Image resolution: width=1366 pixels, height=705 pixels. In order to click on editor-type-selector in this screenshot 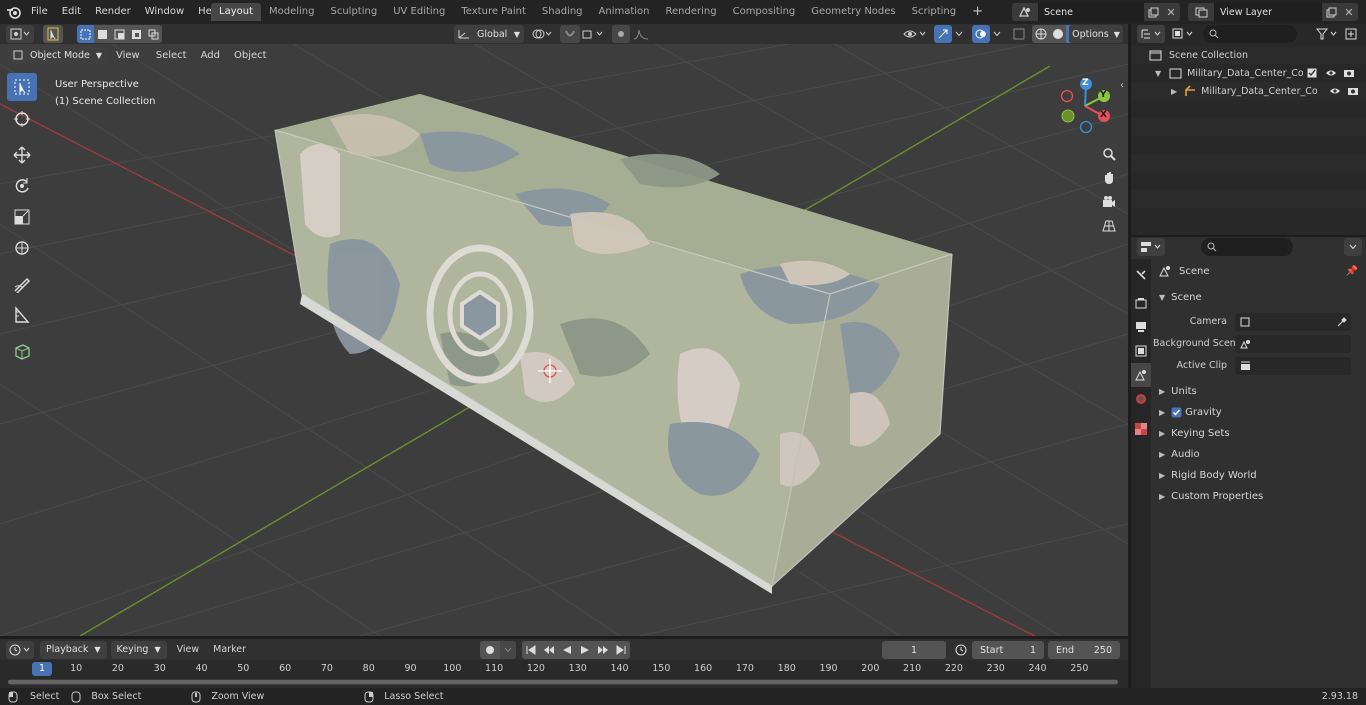, I will do `click(20, 34)`.